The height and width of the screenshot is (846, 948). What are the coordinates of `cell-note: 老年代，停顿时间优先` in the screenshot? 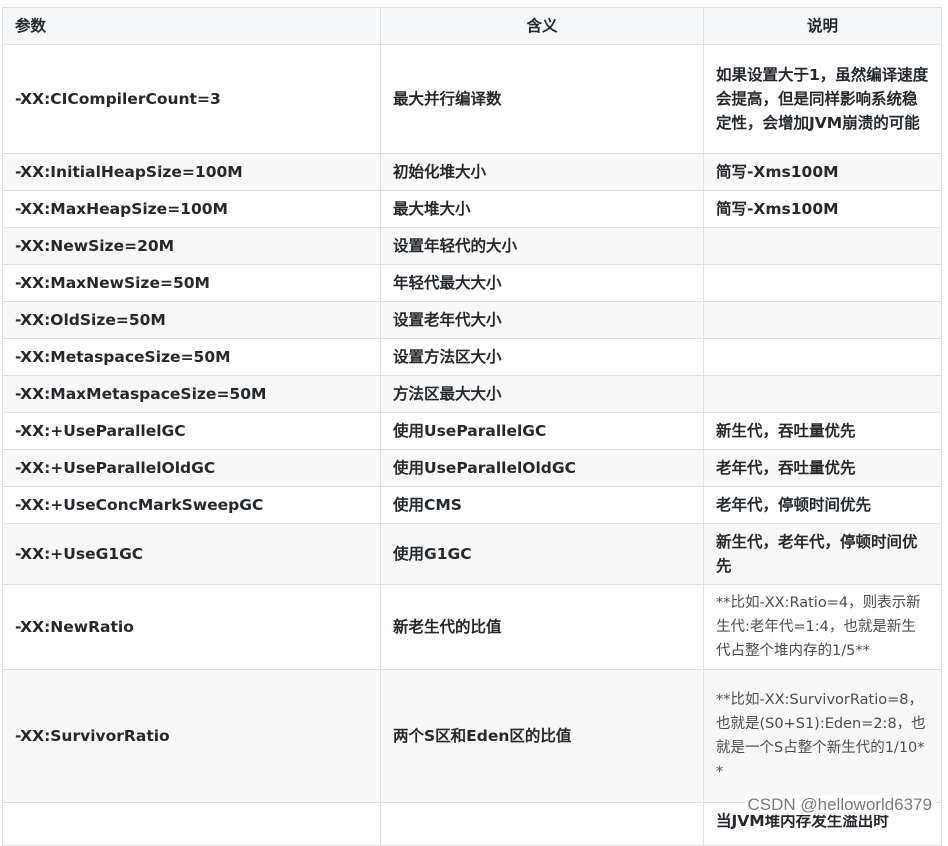 It's located at (822, 505).